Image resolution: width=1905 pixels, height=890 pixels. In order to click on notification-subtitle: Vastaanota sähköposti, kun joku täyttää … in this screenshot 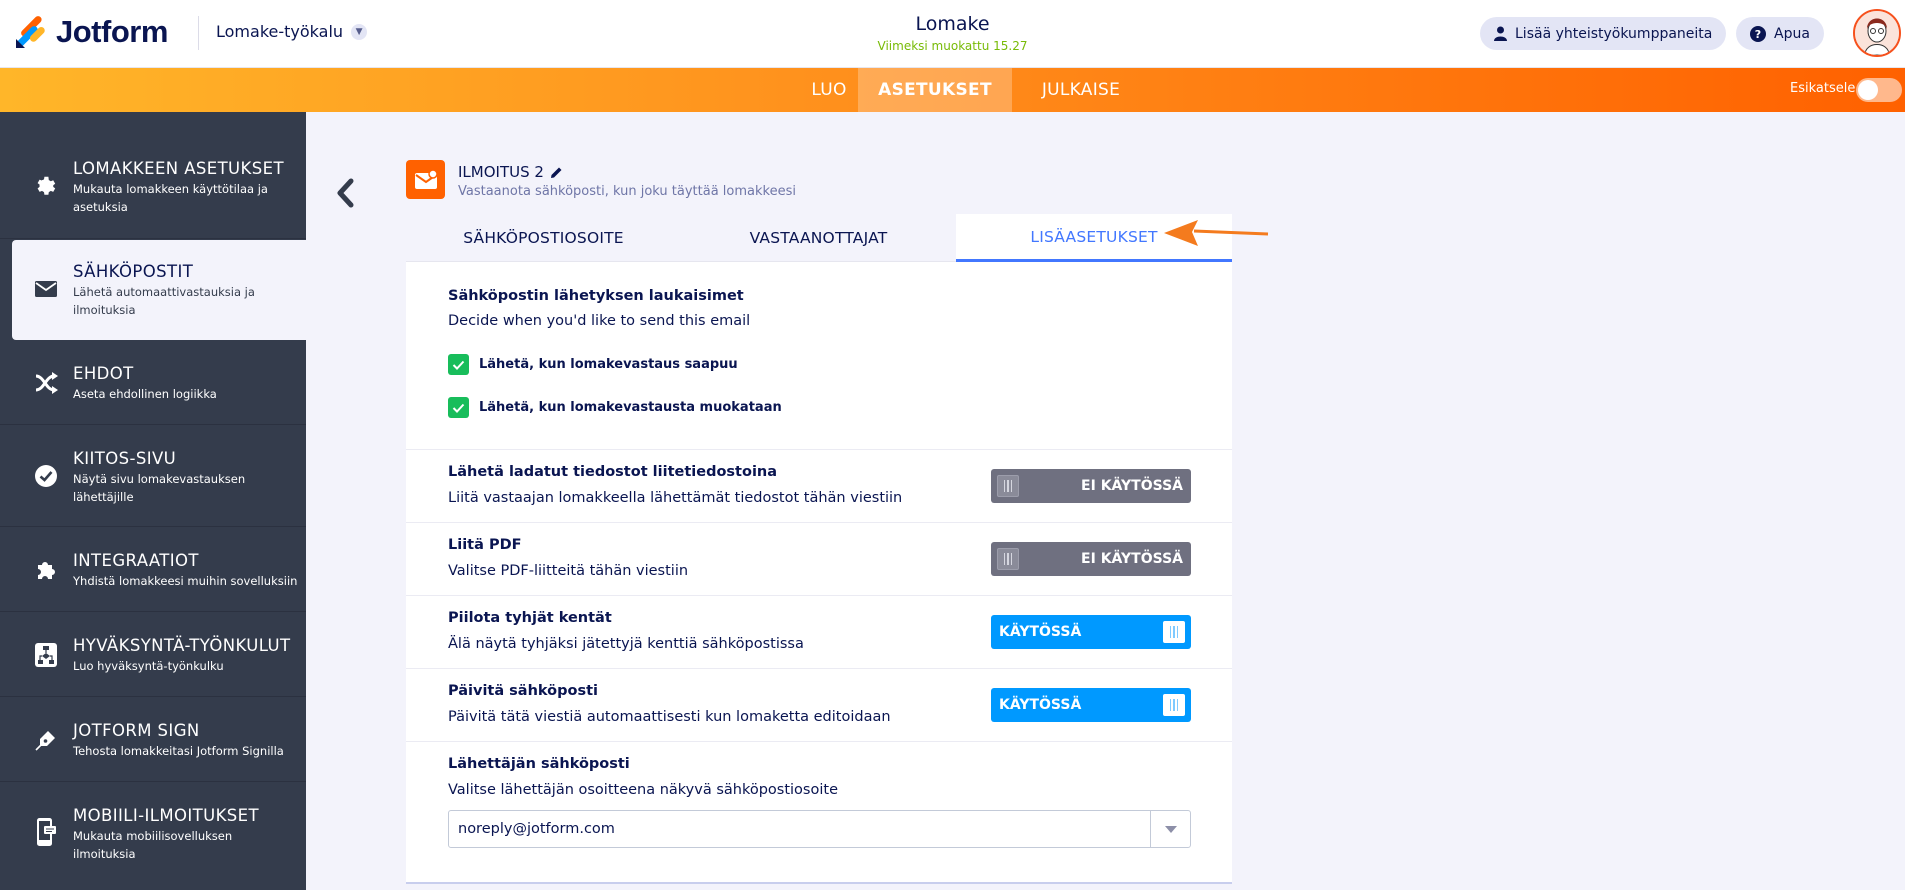, I will do `click(627, 191)`.